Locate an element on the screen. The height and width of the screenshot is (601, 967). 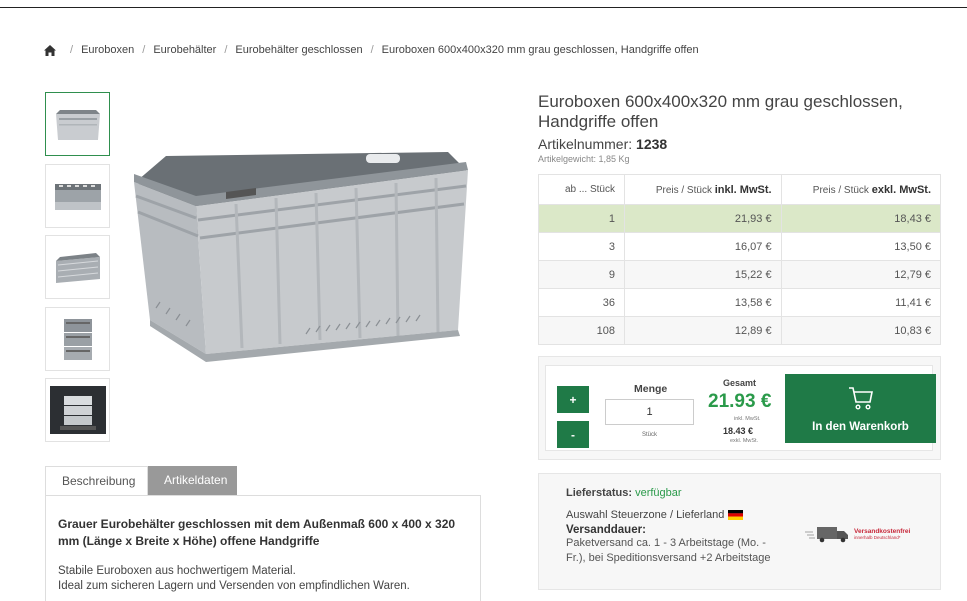
tax-zone-label: Auswahl Steuerzone / Lieferland is located at coordinates (645, 515).